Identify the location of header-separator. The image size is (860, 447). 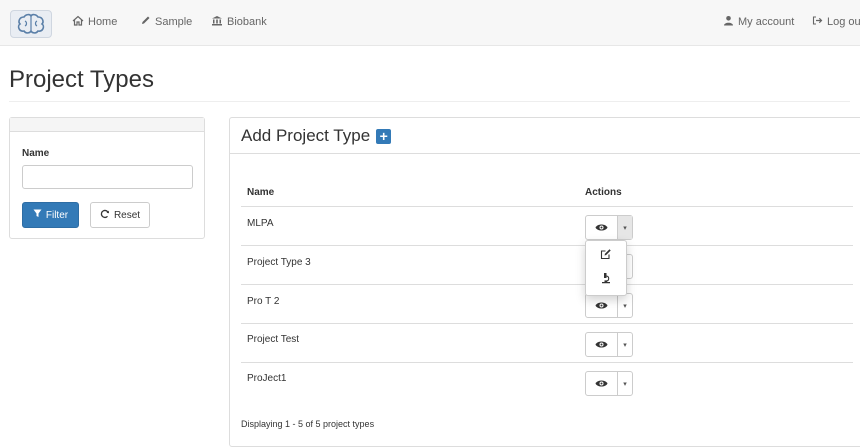
(547, 206).